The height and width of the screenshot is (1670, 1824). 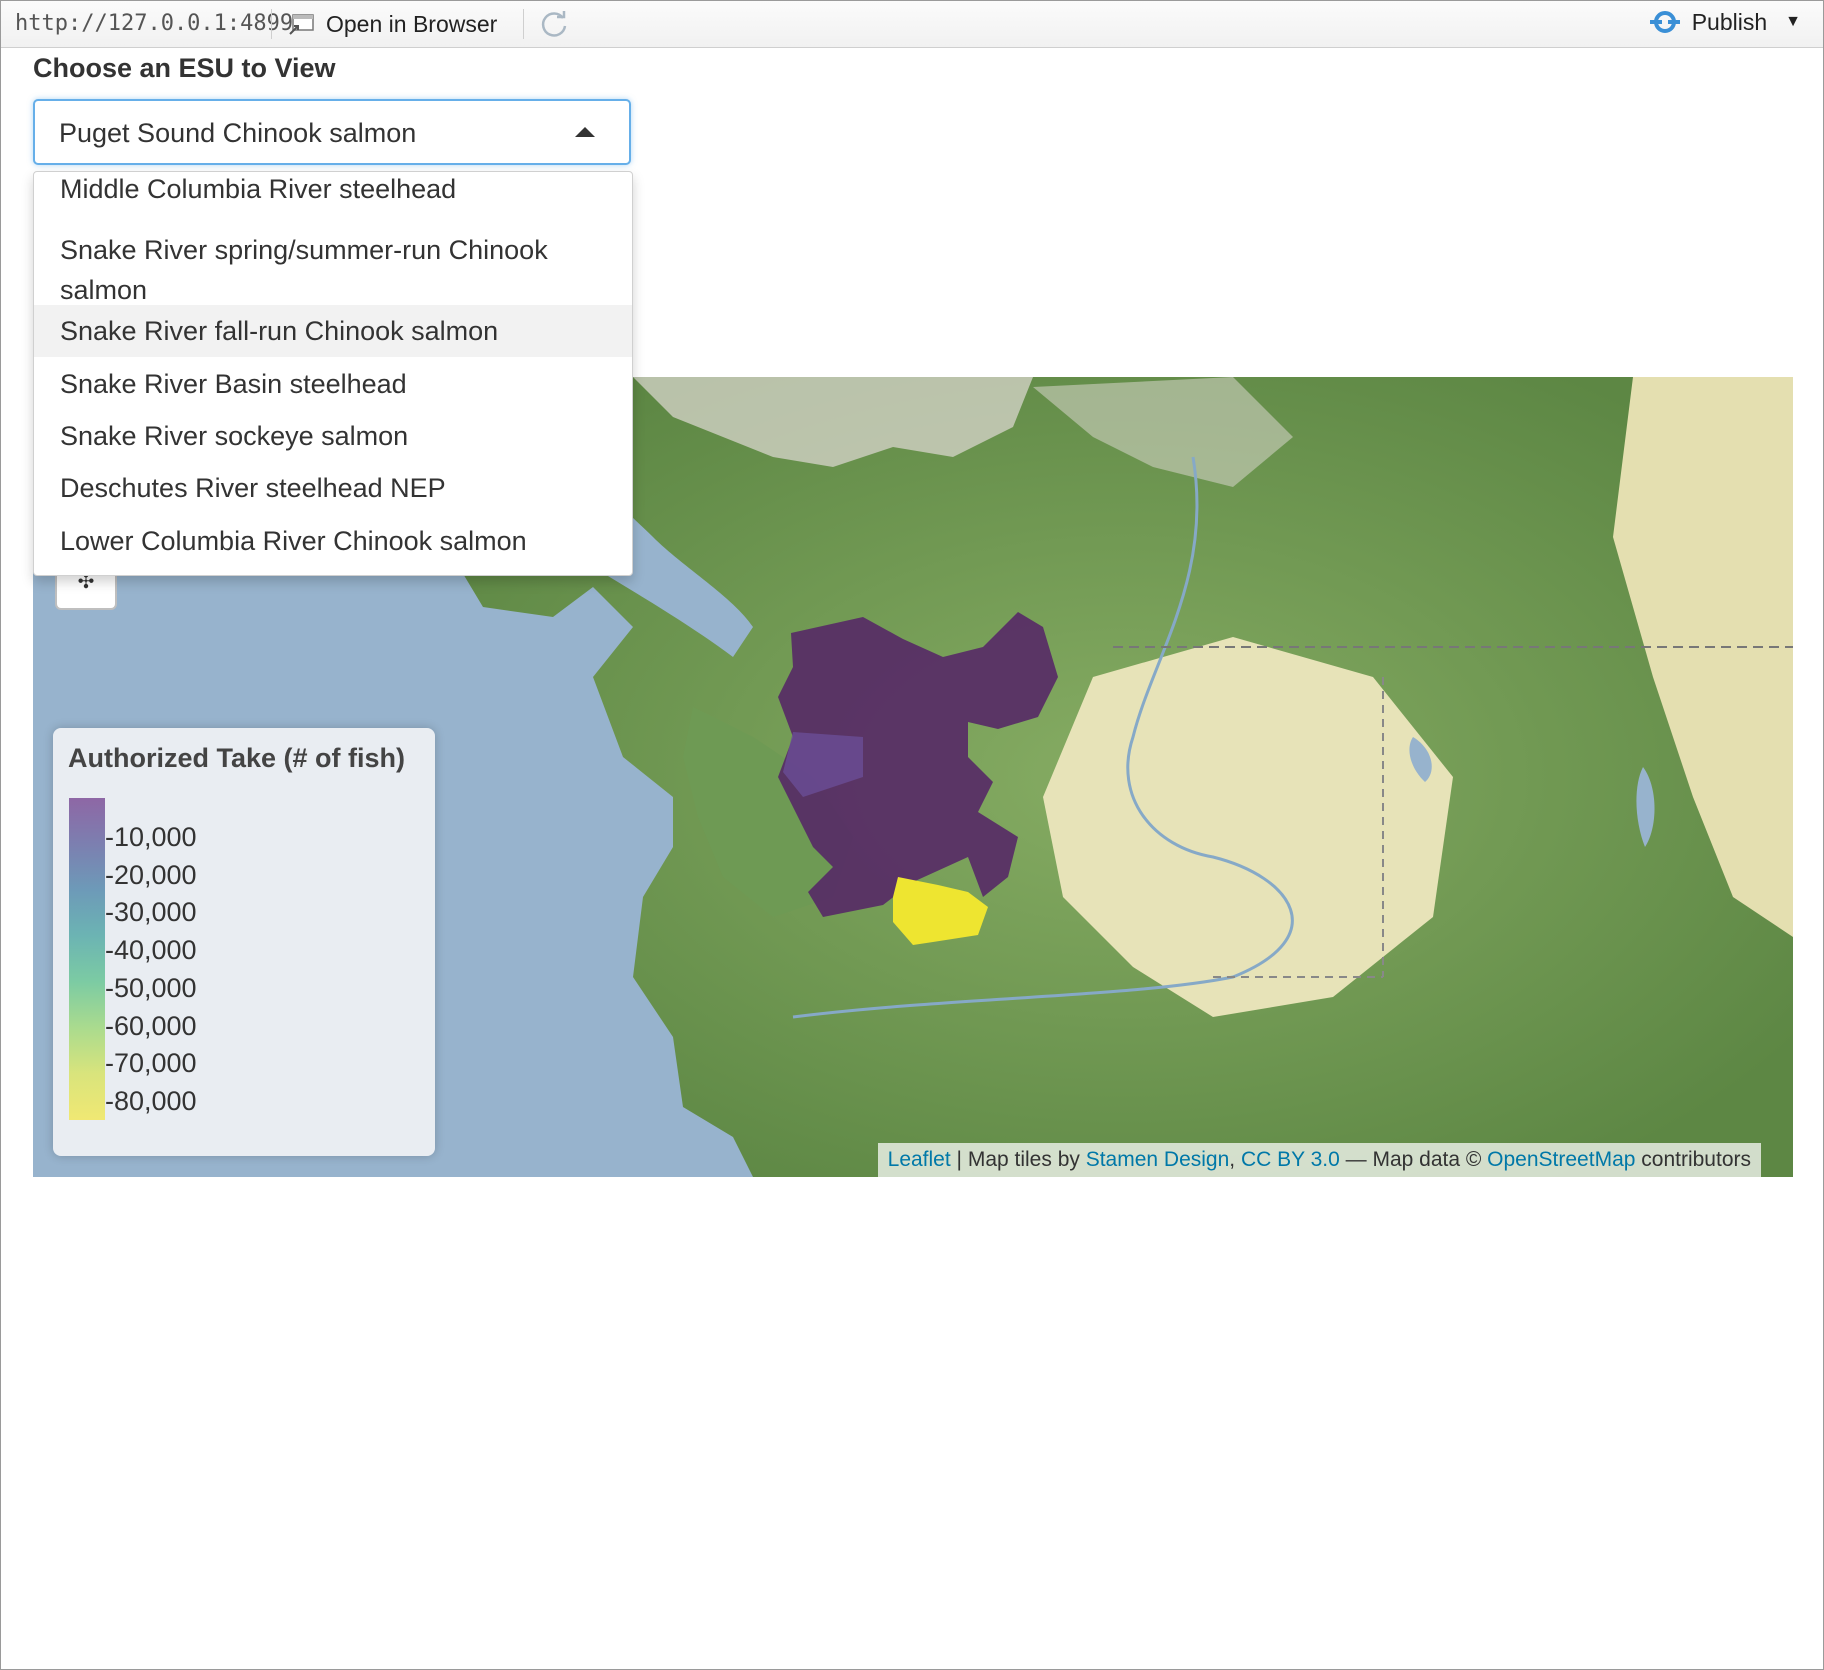 I want to click on attribution-text: | Map tiles by, so click(x=1018, y=1159).